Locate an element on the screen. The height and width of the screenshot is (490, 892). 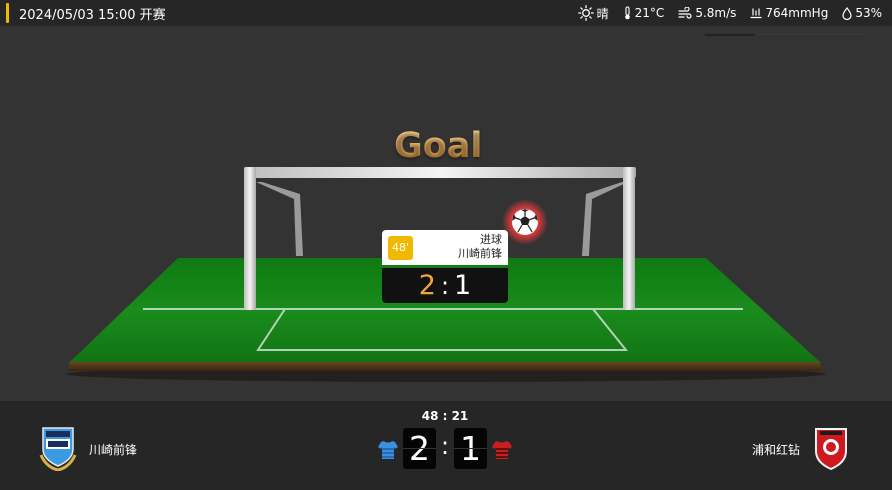
away-score-display: 1 is located at coordinates (470, 448).